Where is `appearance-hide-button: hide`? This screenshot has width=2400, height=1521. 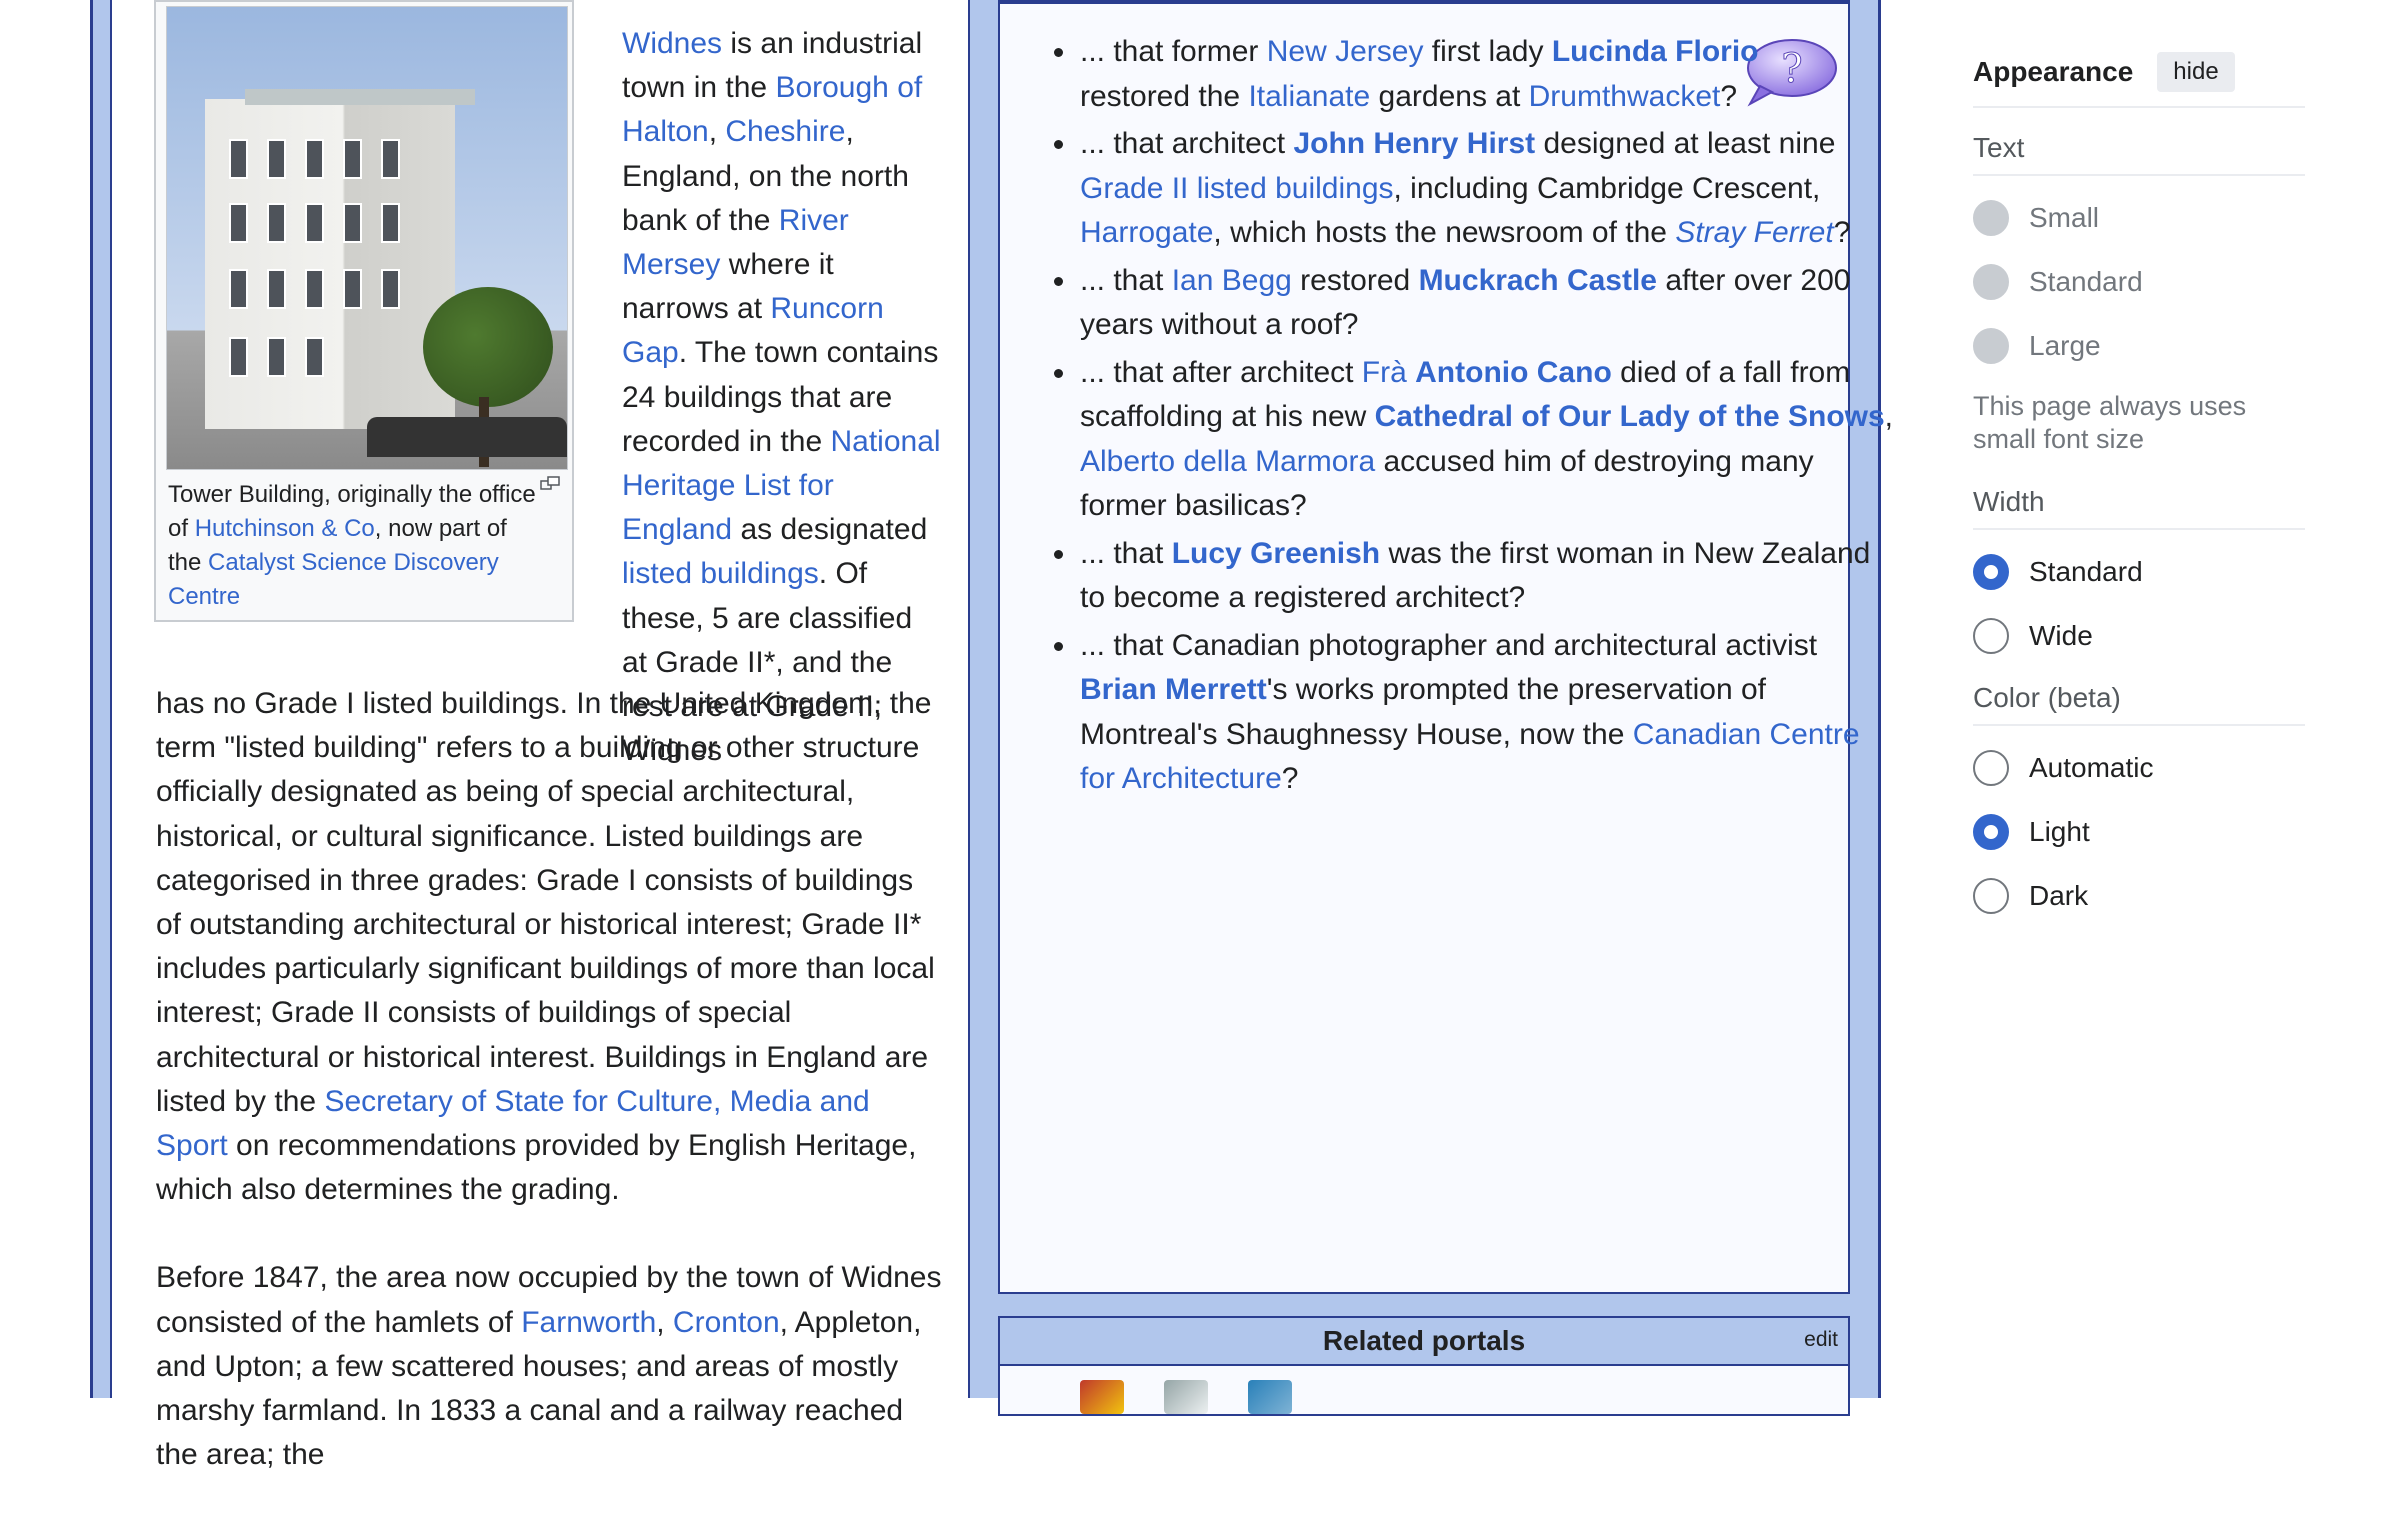 appearance-hide-button: hide is located at coordinates (2196, 72).